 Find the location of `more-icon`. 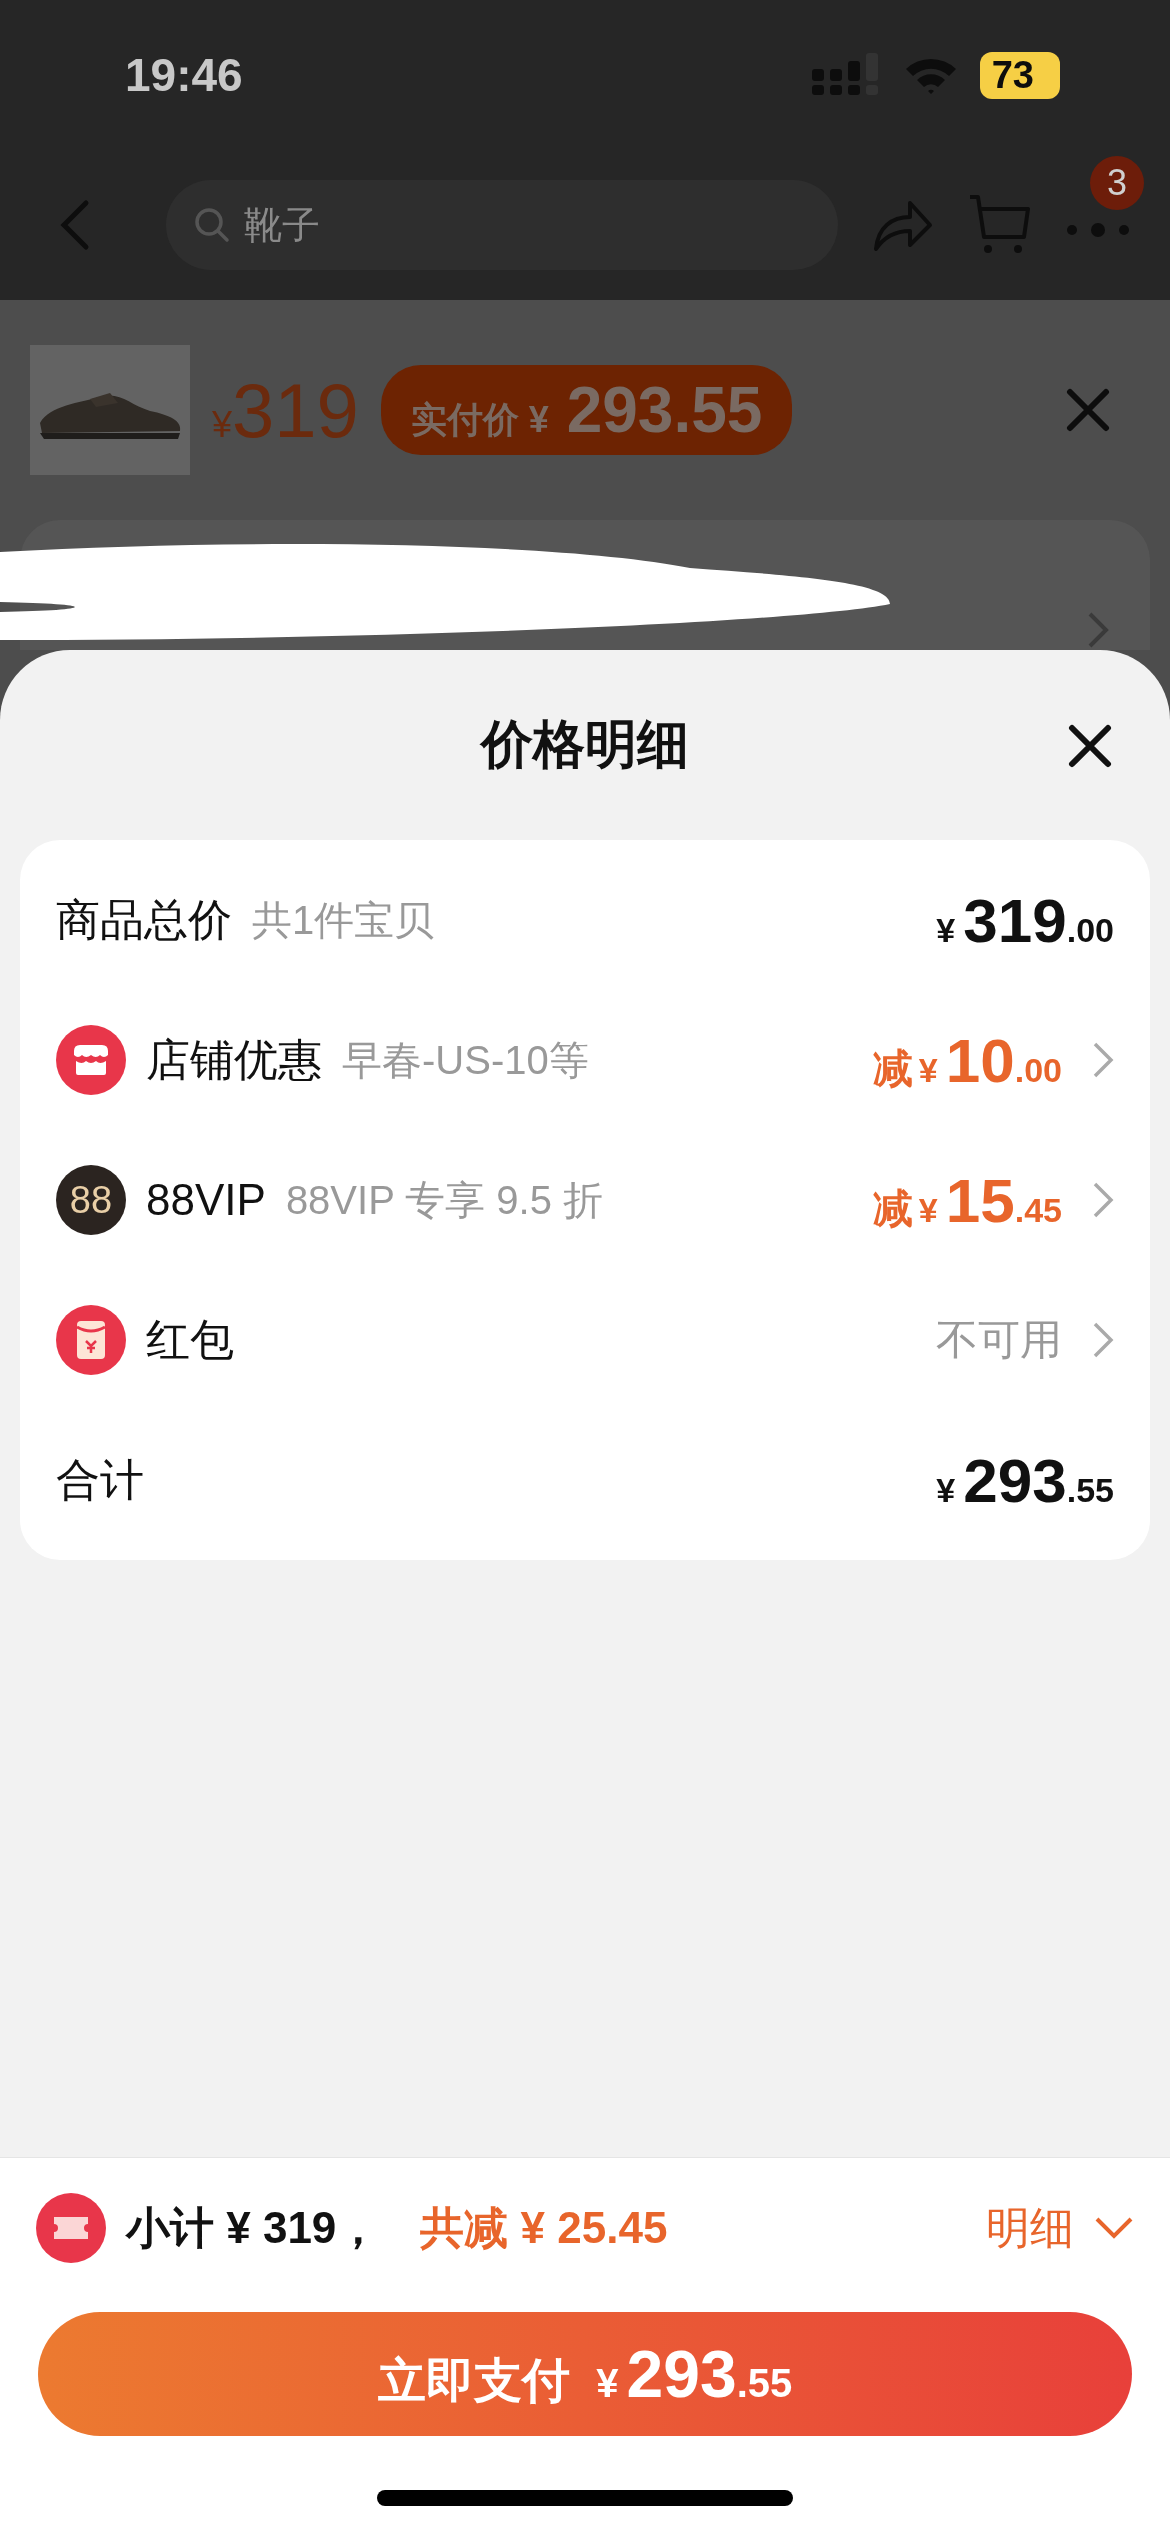

more-icon is located at coordinates (1098, 230).